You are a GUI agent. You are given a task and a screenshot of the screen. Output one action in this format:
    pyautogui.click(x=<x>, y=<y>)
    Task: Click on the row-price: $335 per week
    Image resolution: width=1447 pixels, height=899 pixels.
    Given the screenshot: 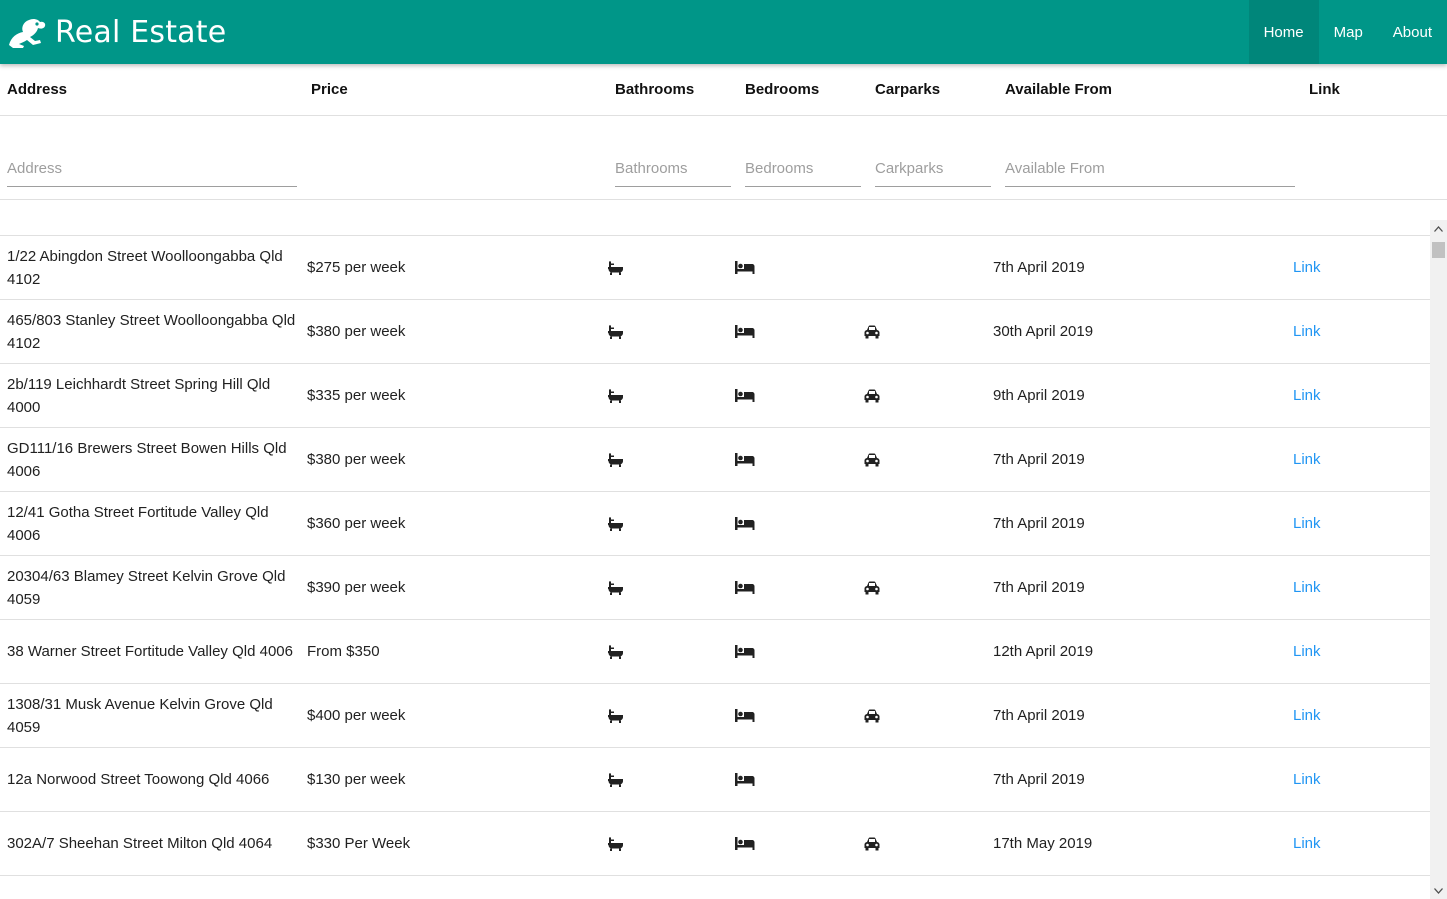 What is the action you would take?
    pyautogui.click(x=356, y=395)
    